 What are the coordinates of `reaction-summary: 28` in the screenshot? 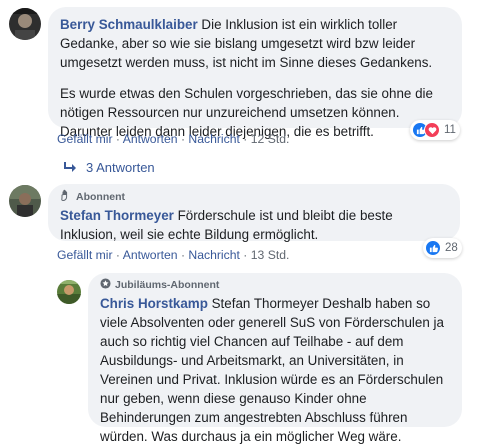 It's located at (442, 248).